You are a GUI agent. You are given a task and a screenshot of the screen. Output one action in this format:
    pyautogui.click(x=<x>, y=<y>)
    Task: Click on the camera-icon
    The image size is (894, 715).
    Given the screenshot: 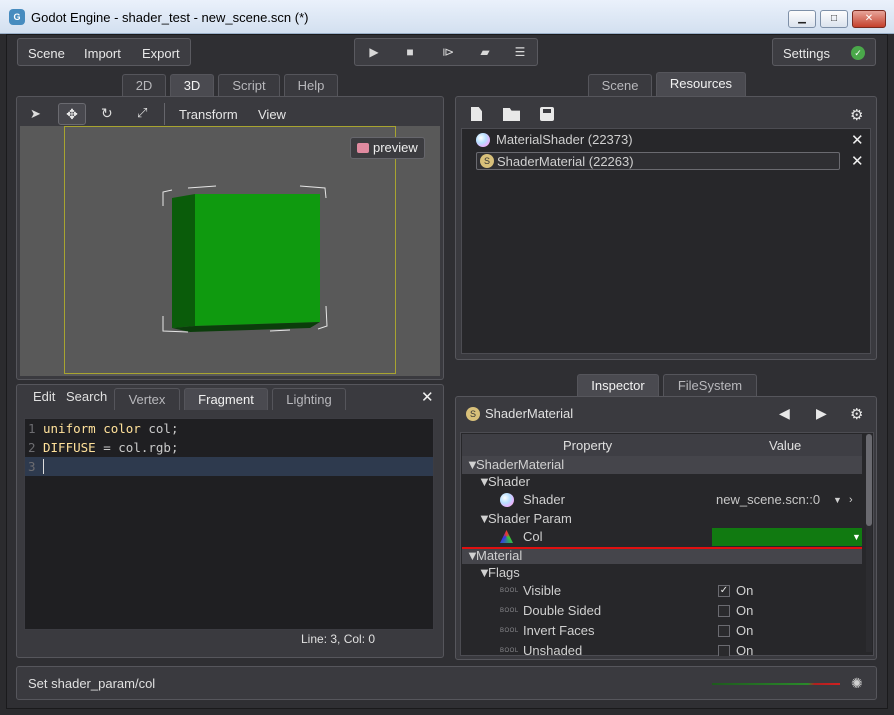 What is the action you would take?
    pyautogui.click(x=363, y=148)
    